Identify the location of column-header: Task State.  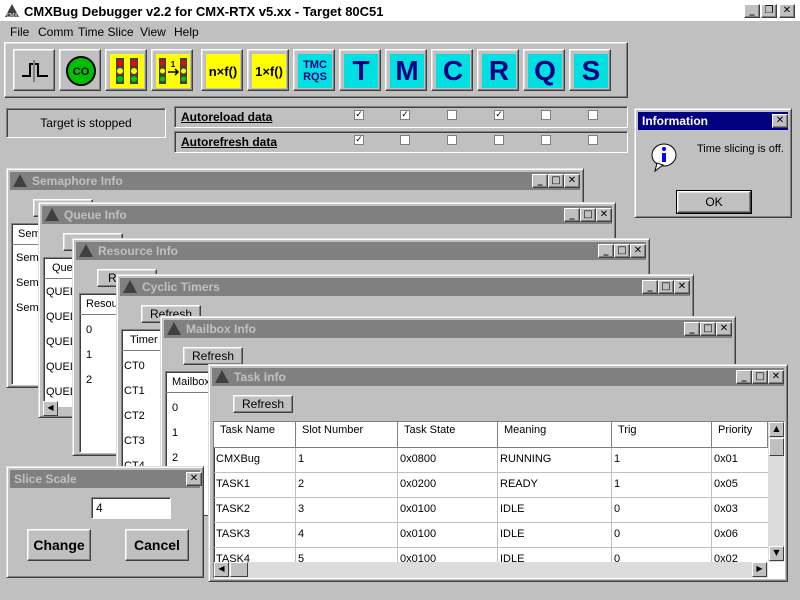
(448, 435).